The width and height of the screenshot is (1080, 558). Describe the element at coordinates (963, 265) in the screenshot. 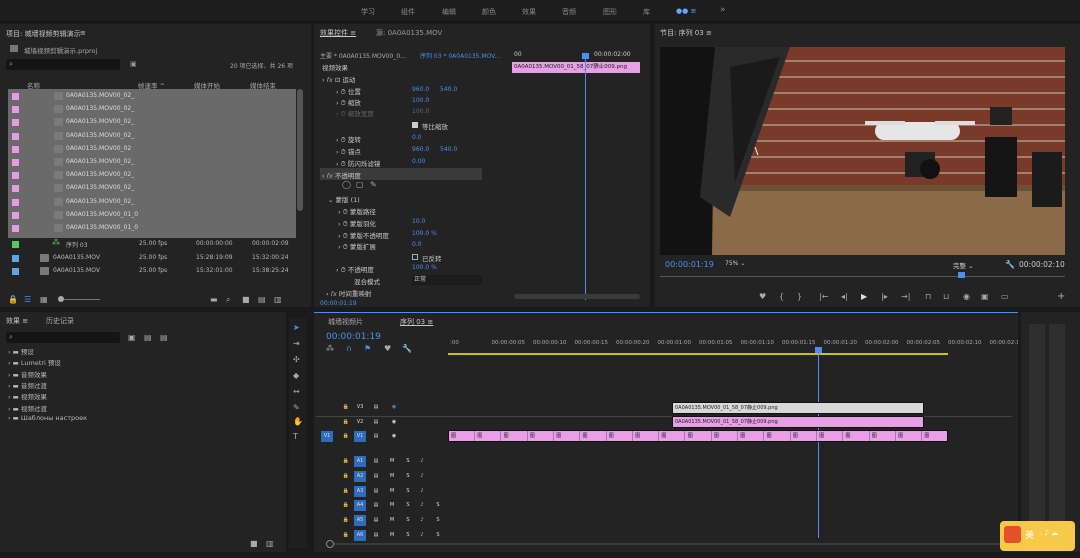

I see `quality-select: 完整 ⌄` at that location.